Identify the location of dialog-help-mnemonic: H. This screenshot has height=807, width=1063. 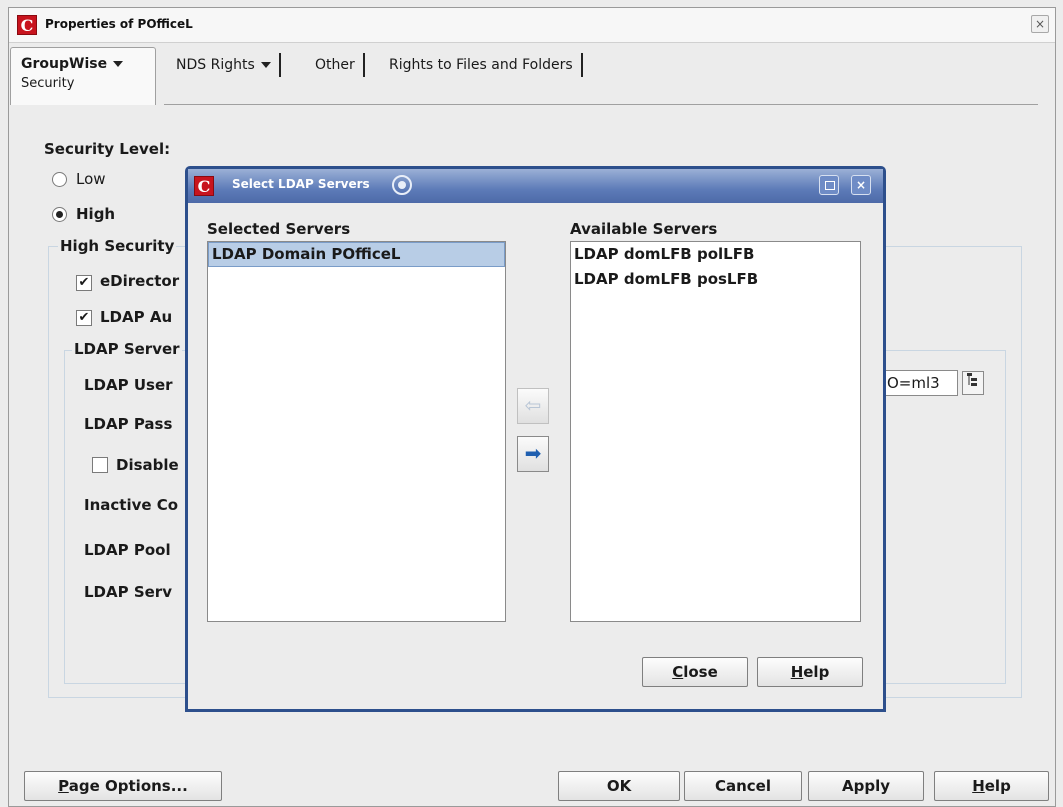
(797, 672).